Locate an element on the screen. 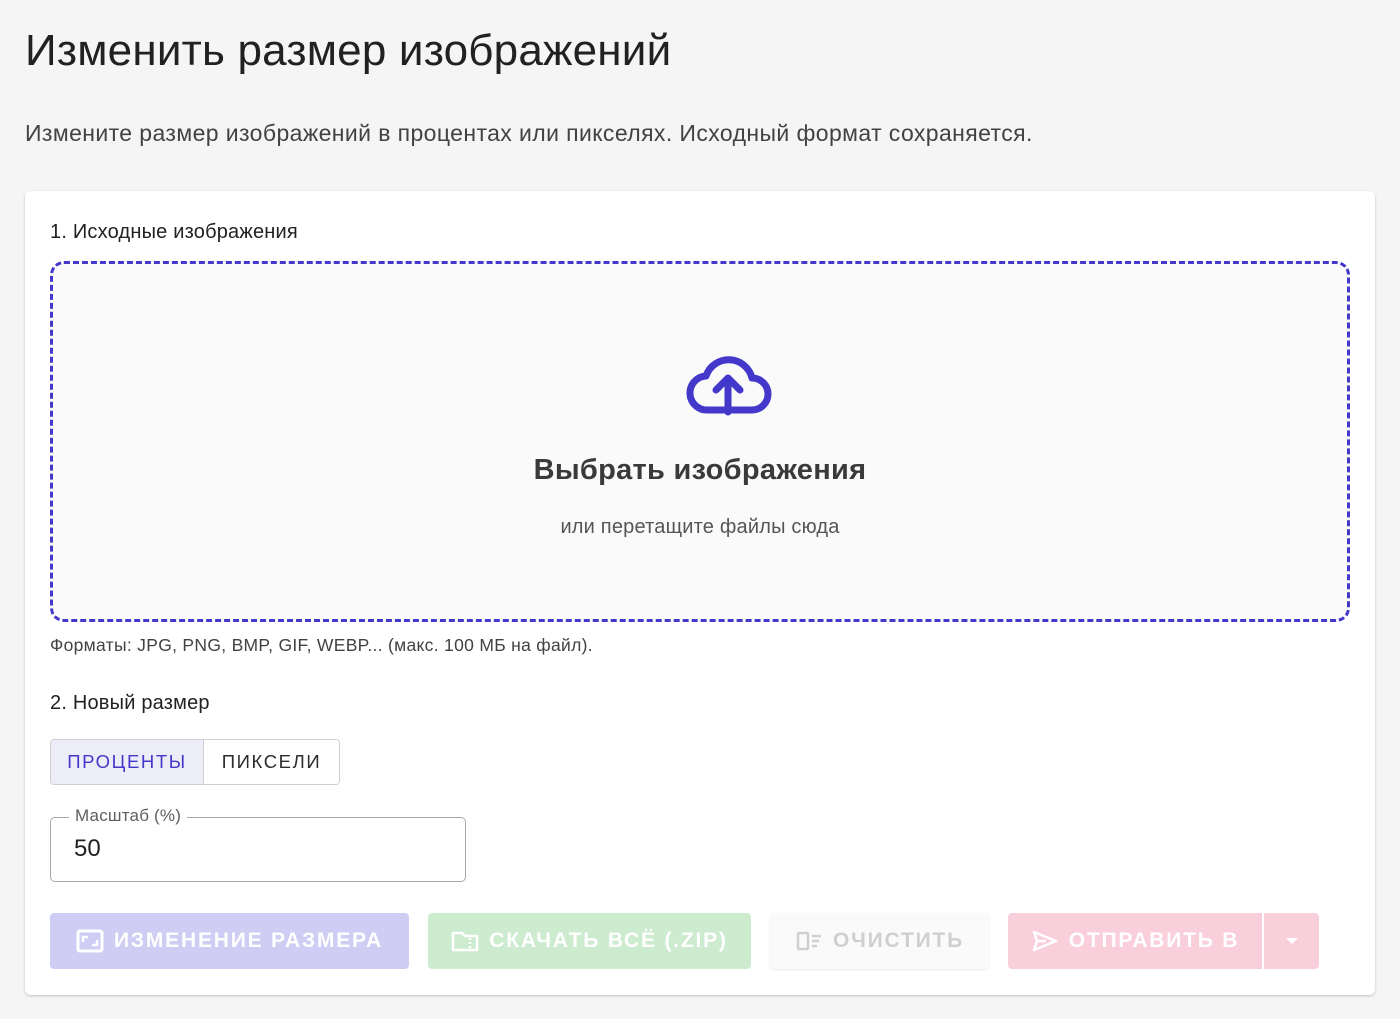 This screenshot has width=1400, height=1019. download-zip-button: СКАЧАТЬ ВСЁ (.ZIP) is located at coordinates (589, 941).